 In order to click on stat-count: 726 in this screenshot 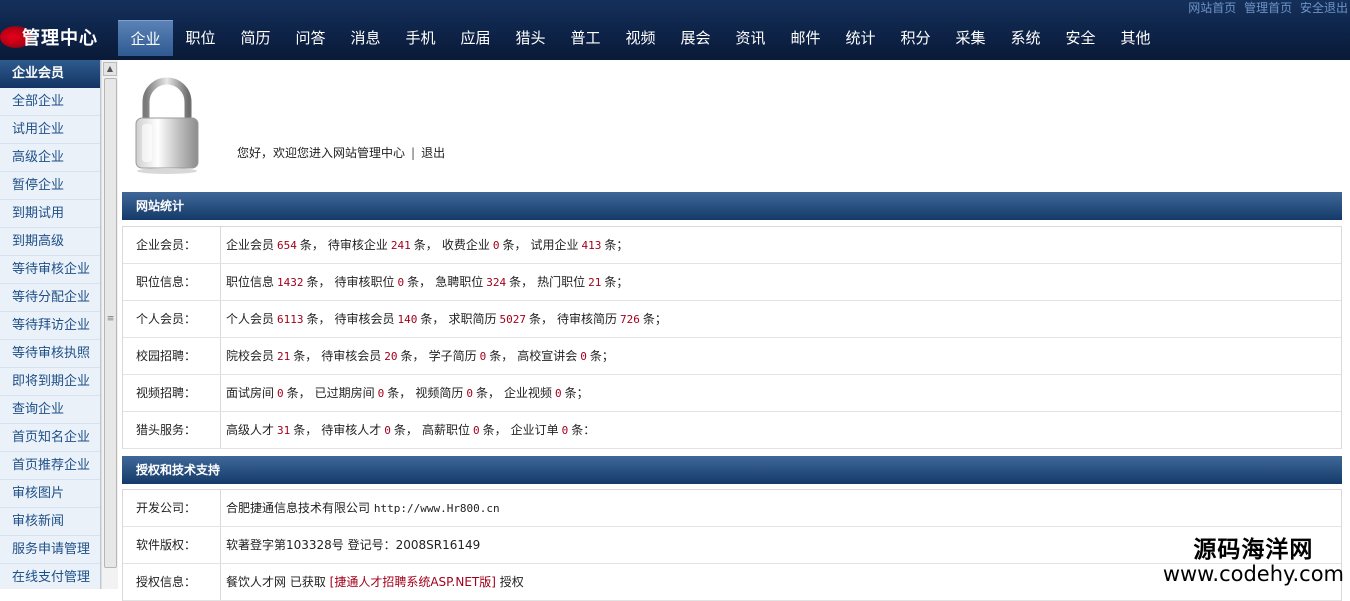, I will do `click(630, 319)`.